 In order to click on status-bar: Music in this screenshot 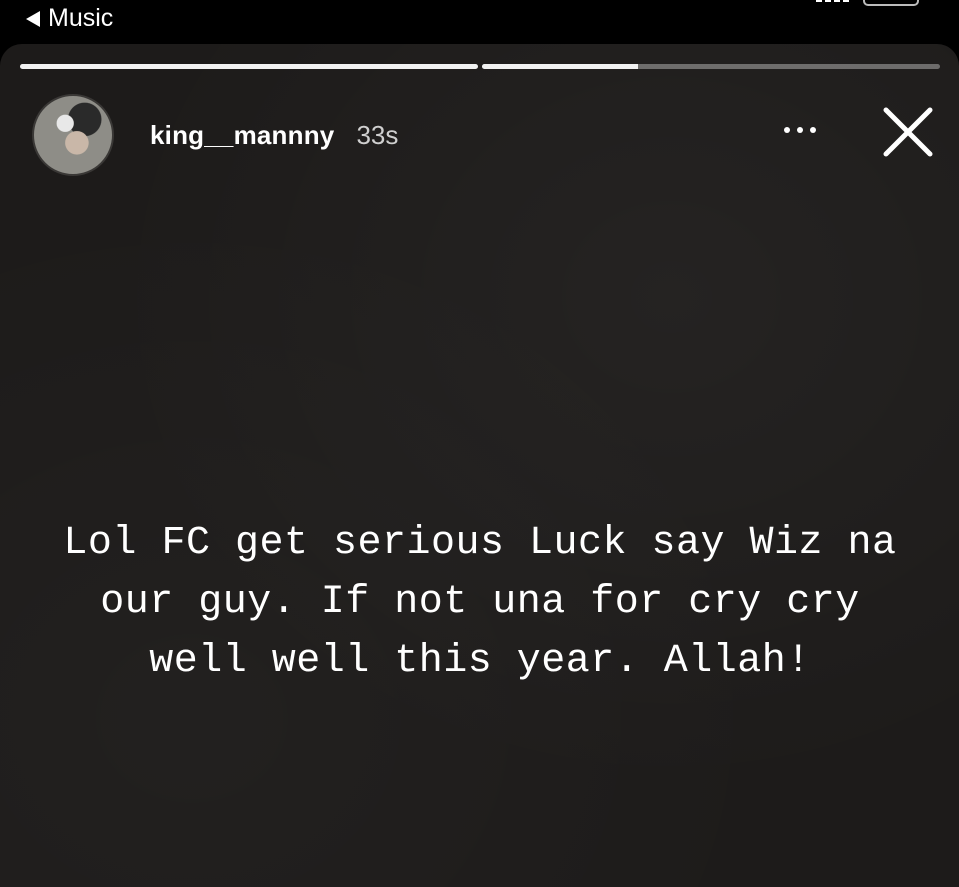, I will do `click(479, 22)`.